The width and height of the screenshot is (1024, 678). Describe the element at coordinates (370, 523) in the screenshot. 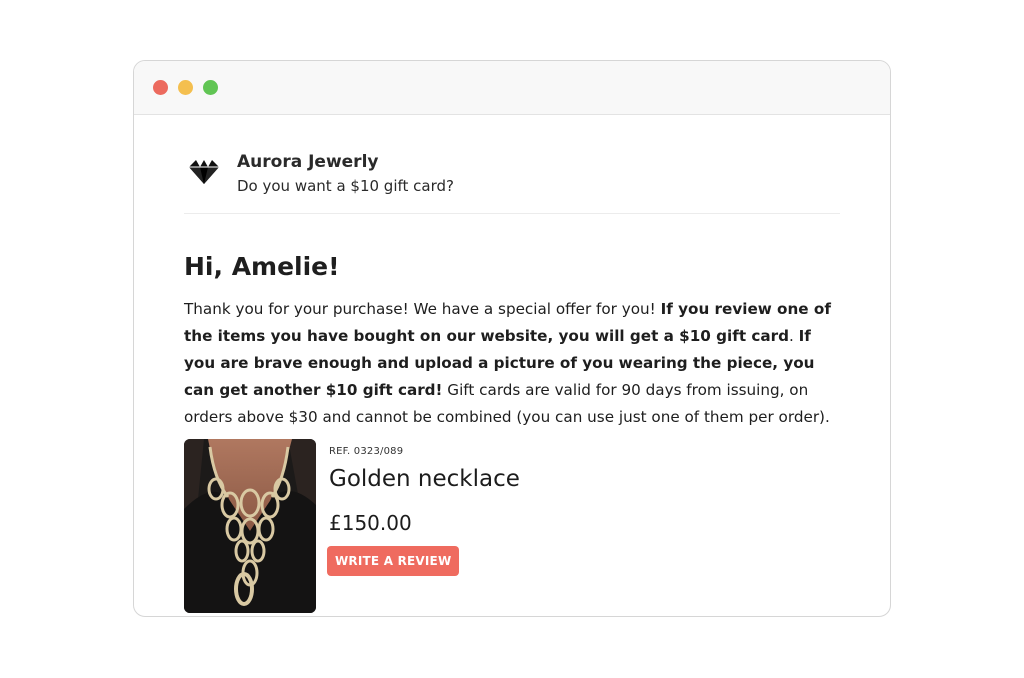

I see `product-price: £150.00` at that location.